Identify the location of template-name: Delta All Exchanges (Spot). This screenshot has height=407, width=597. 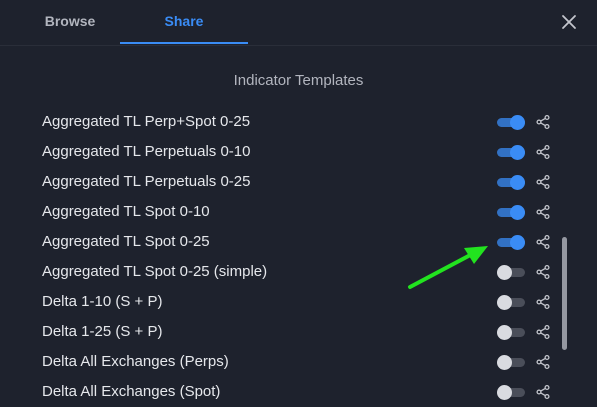
(131, 391).